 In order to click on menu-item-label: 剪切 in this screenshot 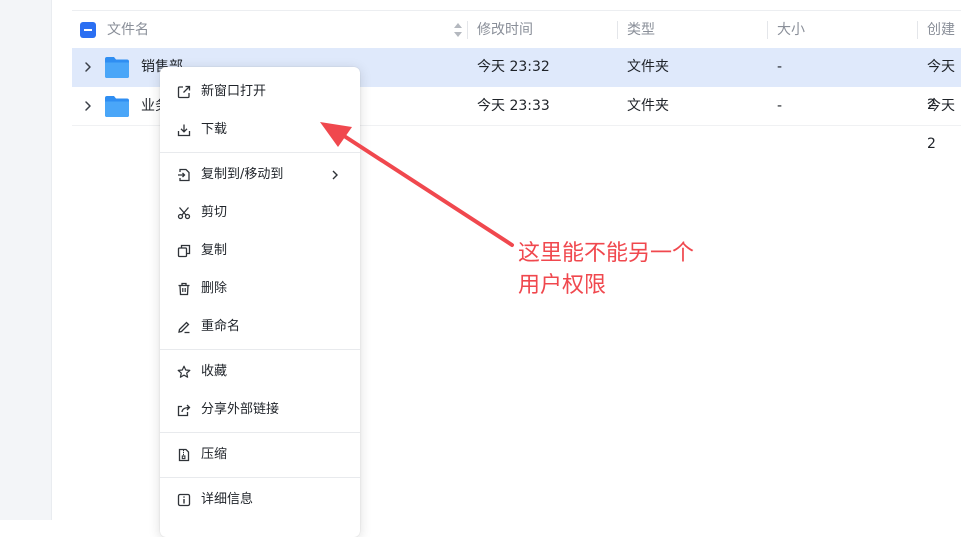, I will do `click(214, 212)`.